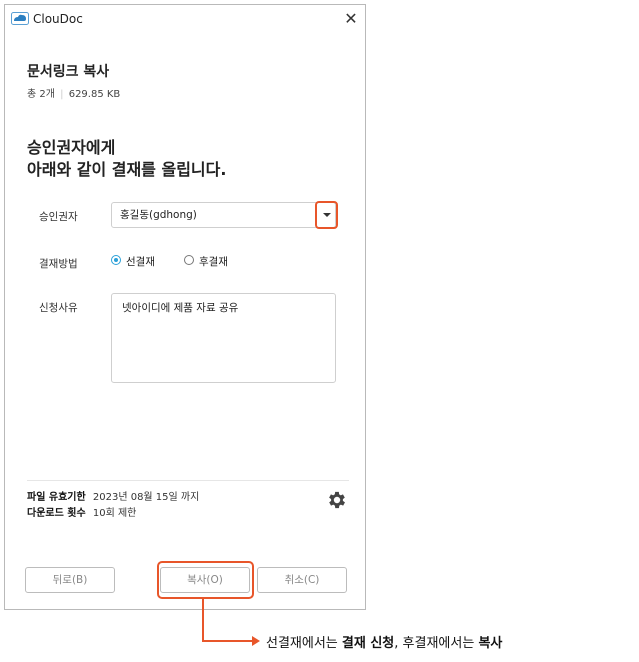  I want to click on radio-pre-approval-label: 선결재, so click(140, 262).